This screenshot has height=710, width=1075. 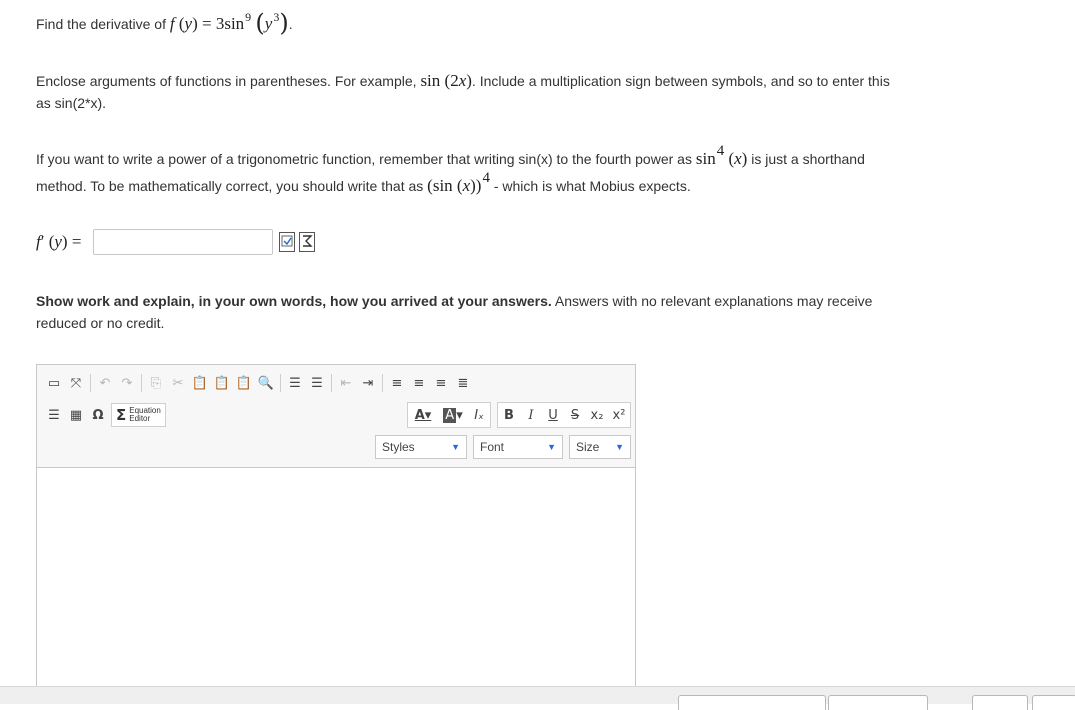 What do you see at coordinates (317, 383) in the screenshot?
I see `bulleted-list-icon: ☰` at bounding box center [317, 383].